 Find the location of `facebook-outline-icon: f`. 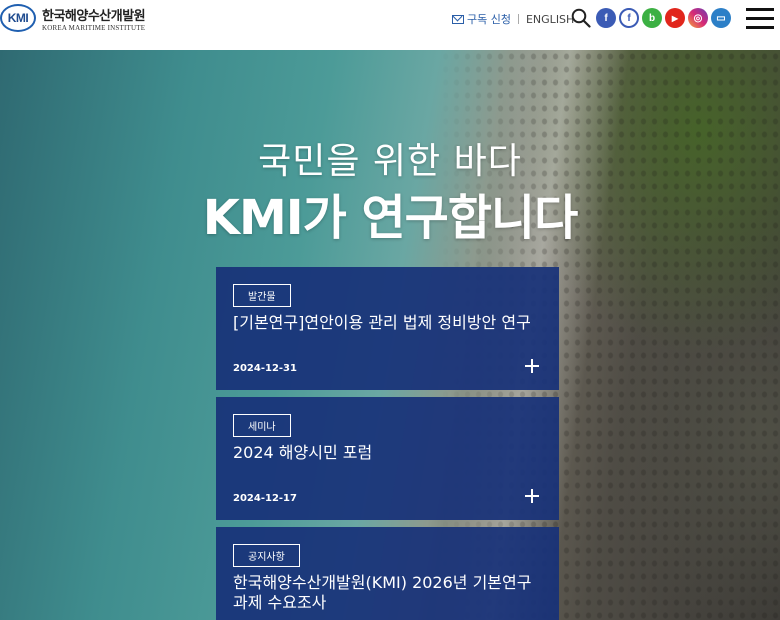

facebook-outline-icon: f is located at coordinates (629, 18).